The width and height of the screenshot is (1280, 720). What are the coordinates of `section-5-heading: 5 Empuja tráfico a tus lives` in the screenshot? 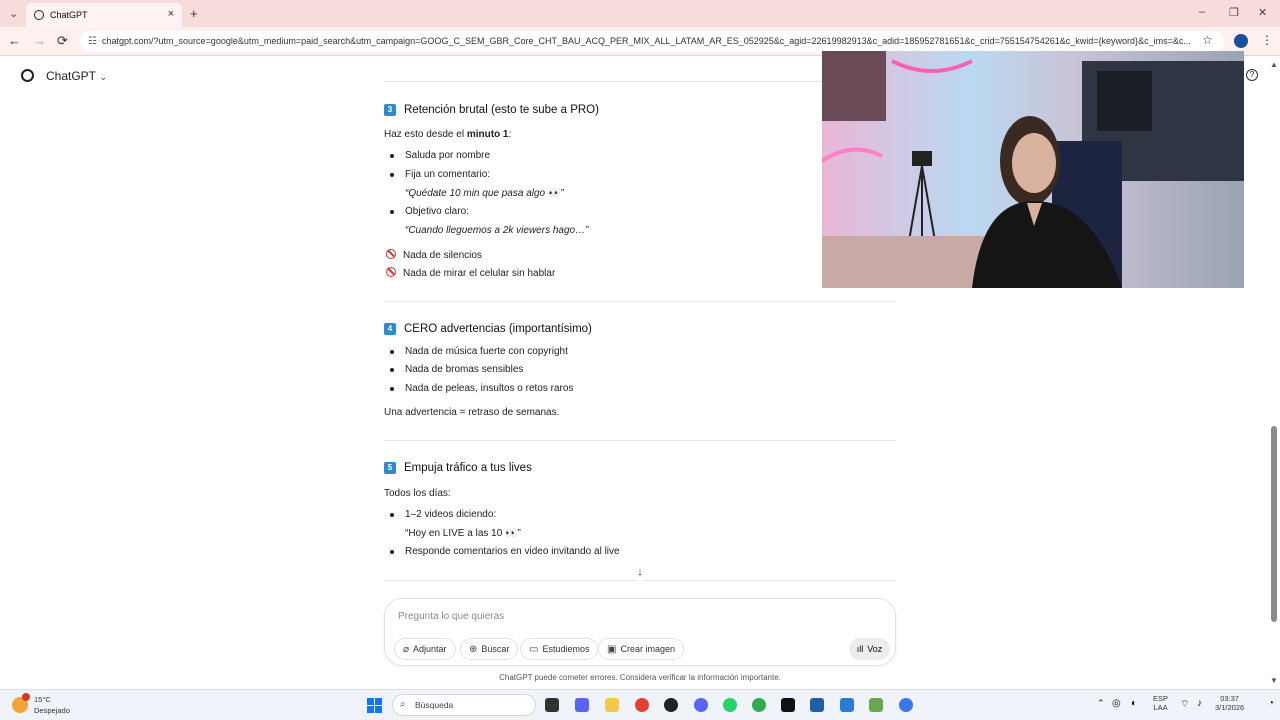 It's located at (458, 468).